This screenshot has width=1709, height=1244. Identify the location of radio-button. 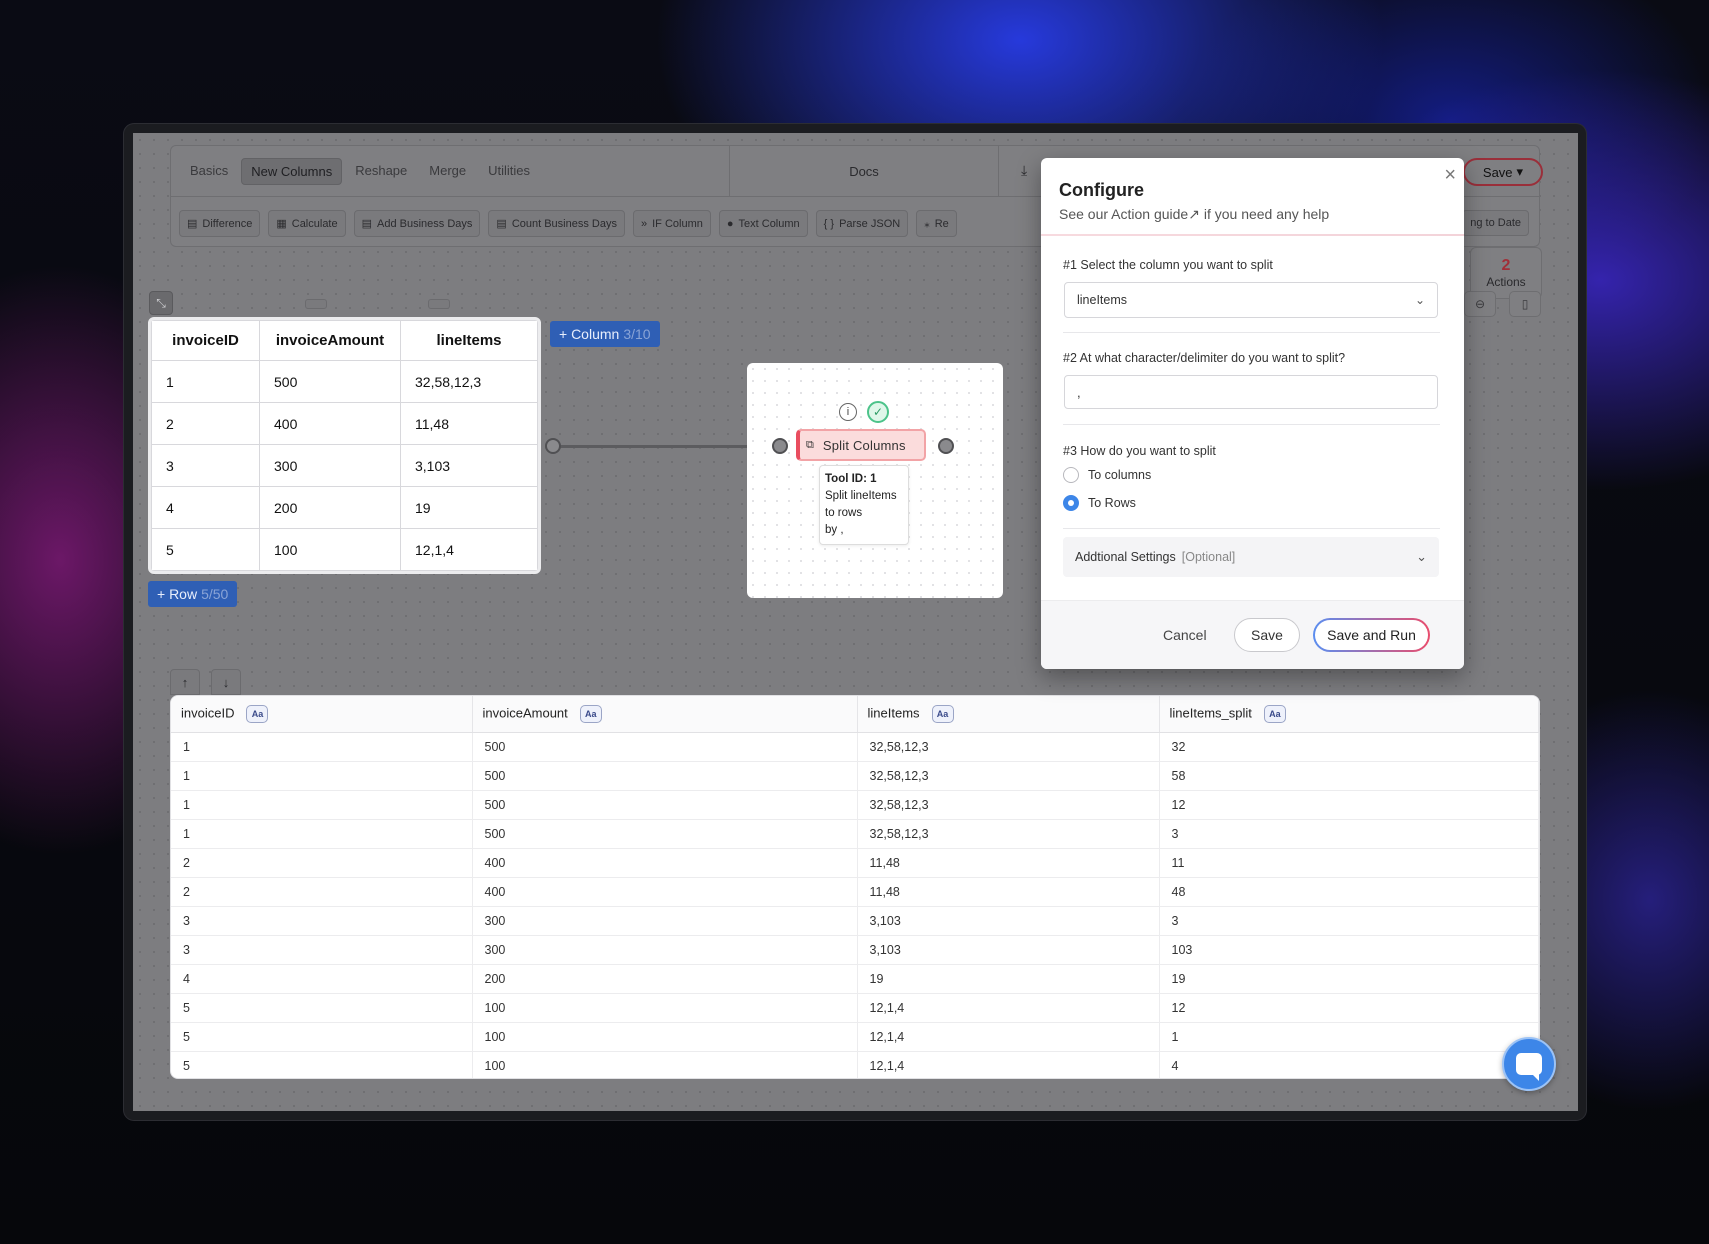
(1071, 475).